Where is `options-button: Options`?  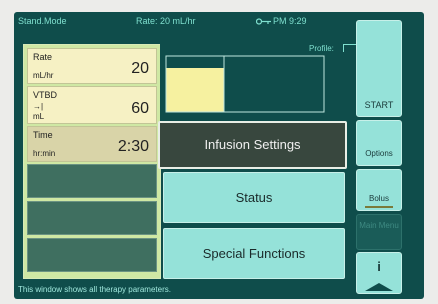
options-button: Options is located at coordinates (379, 143).